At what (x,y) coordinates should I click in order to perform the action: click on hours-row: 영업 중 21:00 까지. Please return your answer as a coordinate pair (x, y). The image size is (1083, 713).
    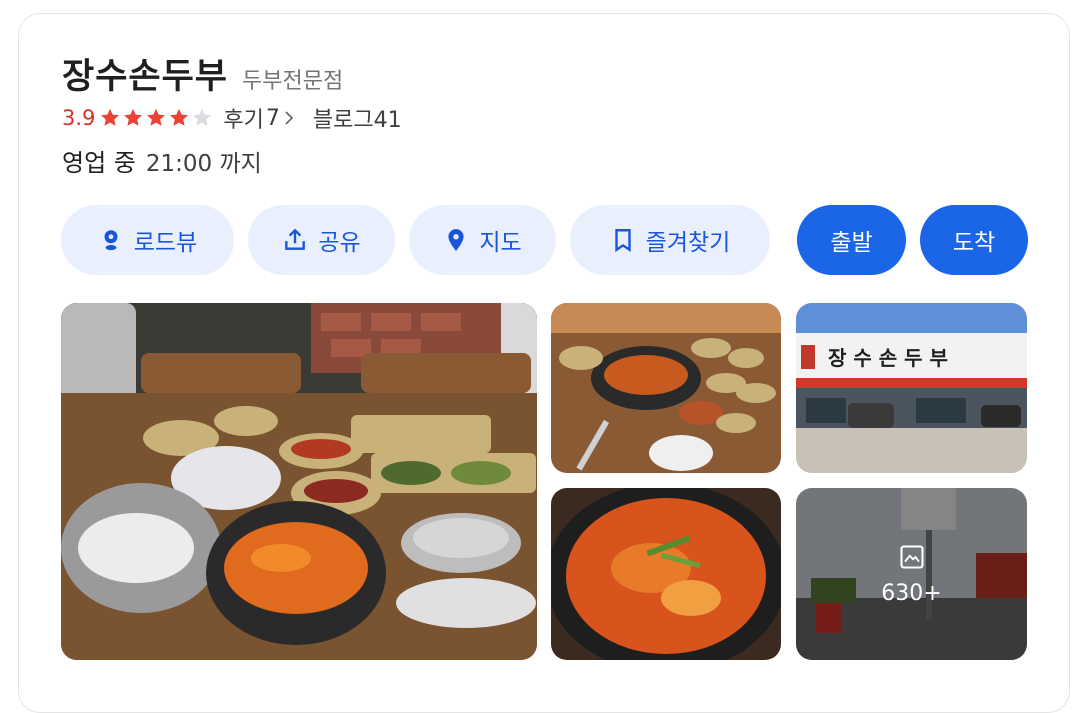
    Looking at the image, I should click on (162, 160).